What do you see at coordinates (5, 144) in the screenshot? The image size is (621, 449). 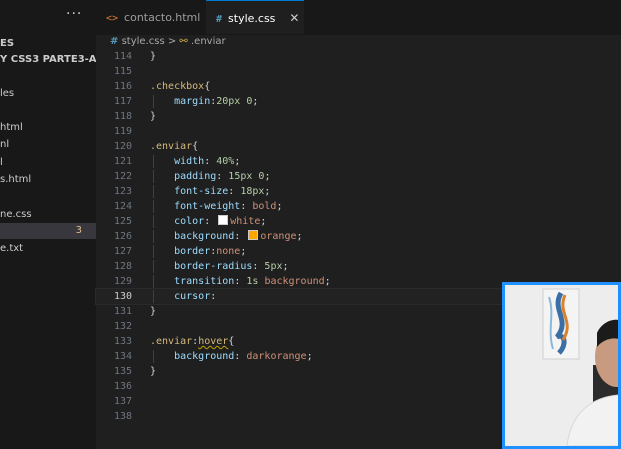 I see `sidebar-item-label: nl` at bounding box center [5, 144].